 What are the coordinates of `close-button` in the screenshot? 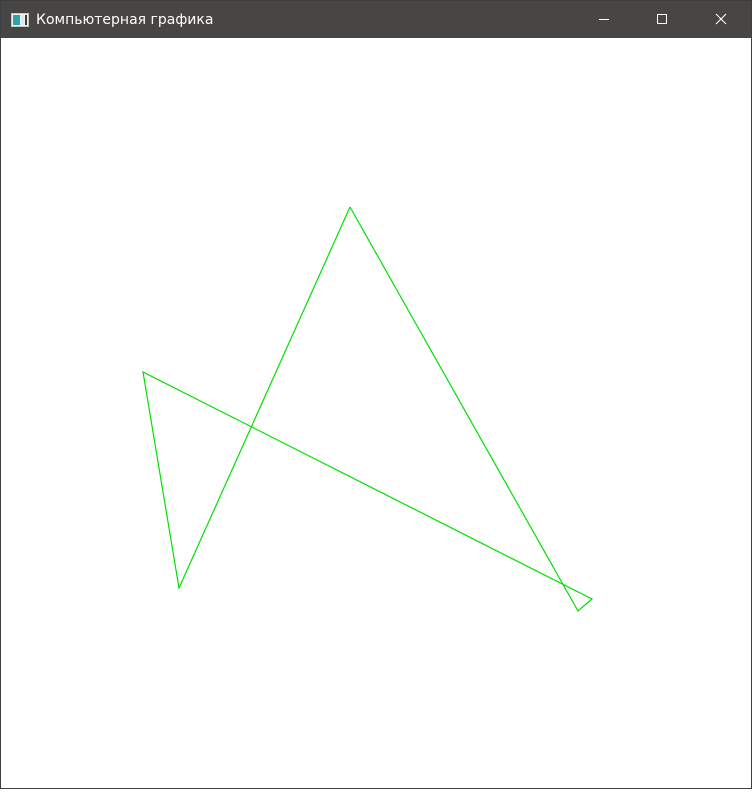 It's located at (721, 19).